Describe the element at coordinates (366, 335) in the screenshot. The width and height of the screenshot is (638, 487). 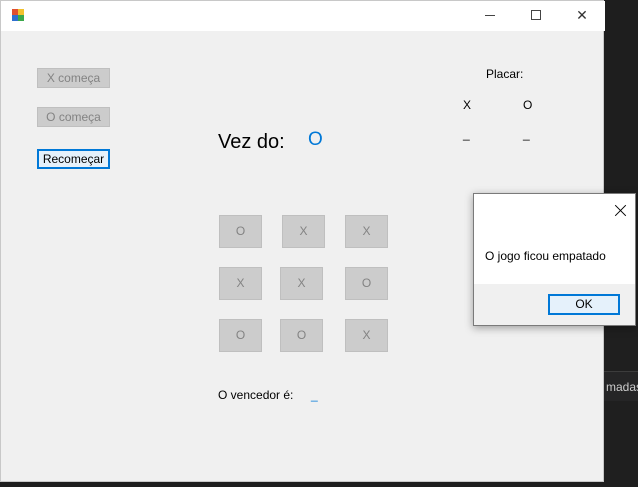
I see `board-cell-9: X` at that location.